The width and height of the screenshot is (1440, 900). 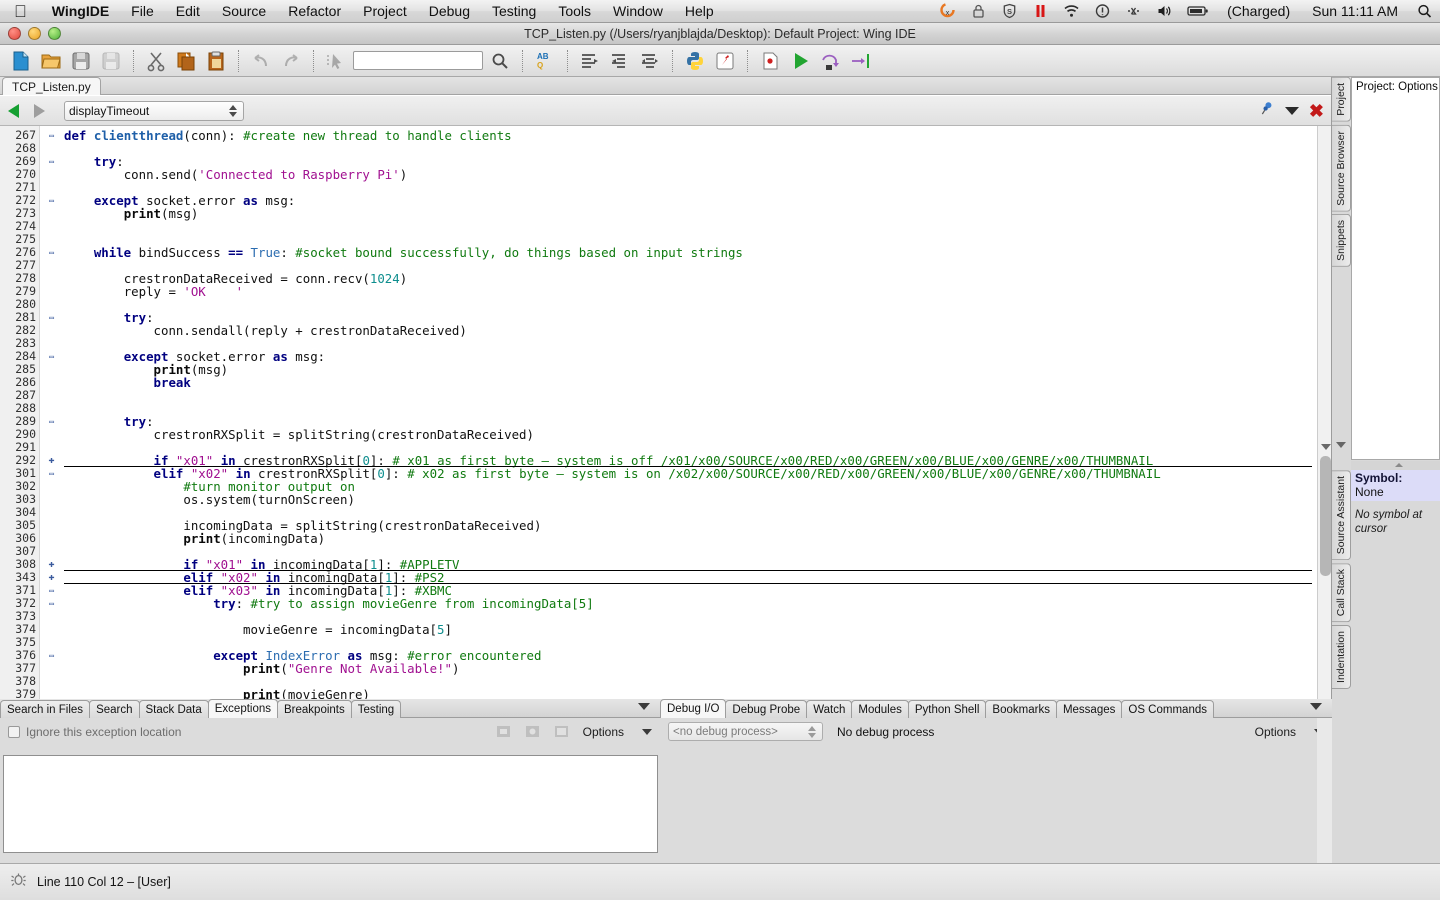 I want to click on crashplan-icon: x, so click(x=947, y=11).